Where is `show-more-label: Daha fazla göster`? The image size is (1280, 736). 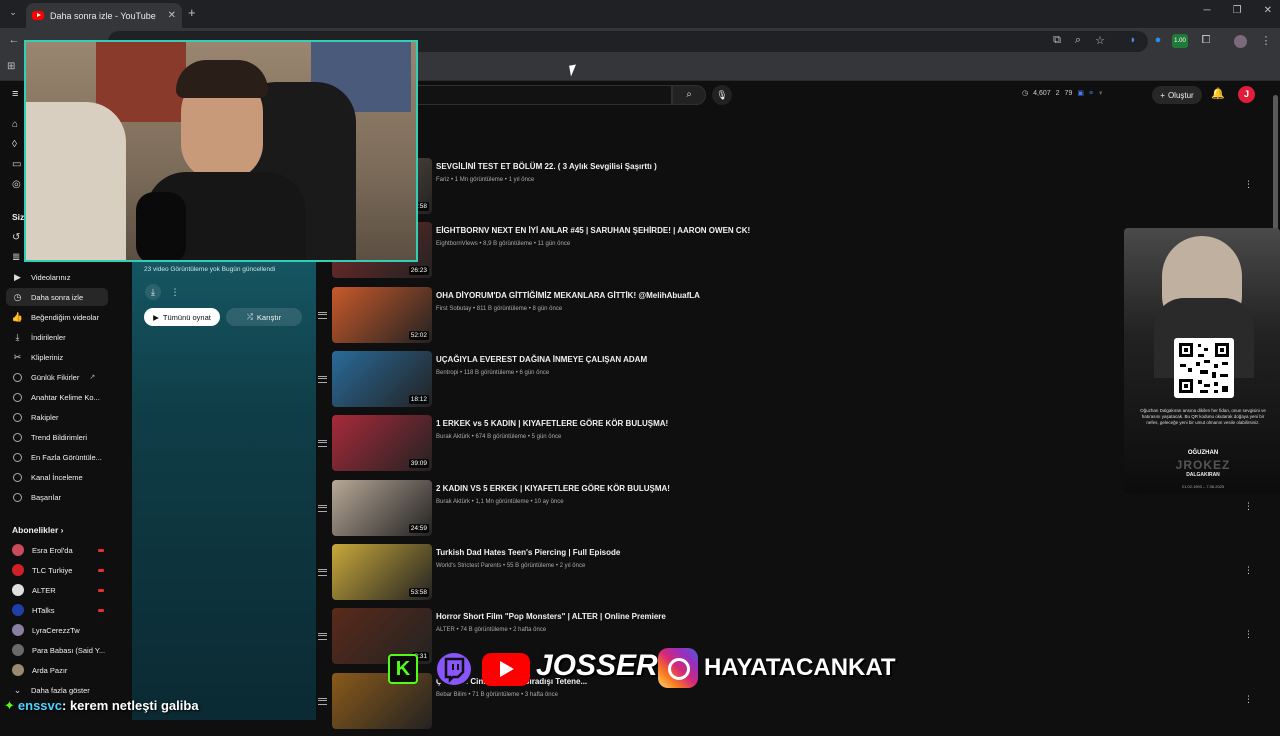 show-more-label: Daha fazla göster is located at coordinates (60, 690).